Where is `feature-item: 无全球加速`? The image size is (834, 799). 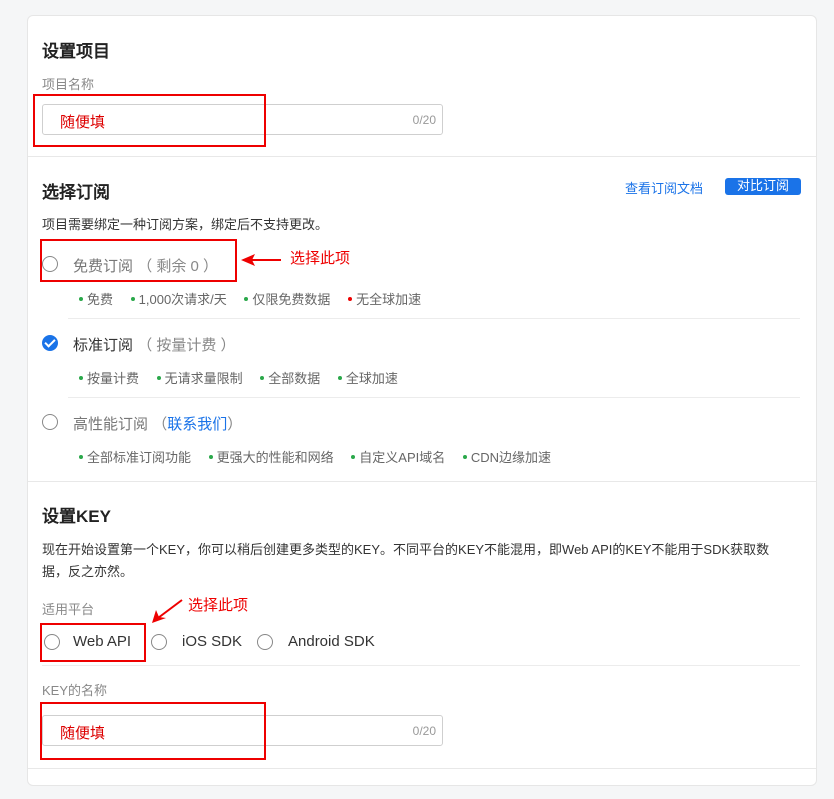
feature-item: 无全球加速 is located at coordinates (384, 299).